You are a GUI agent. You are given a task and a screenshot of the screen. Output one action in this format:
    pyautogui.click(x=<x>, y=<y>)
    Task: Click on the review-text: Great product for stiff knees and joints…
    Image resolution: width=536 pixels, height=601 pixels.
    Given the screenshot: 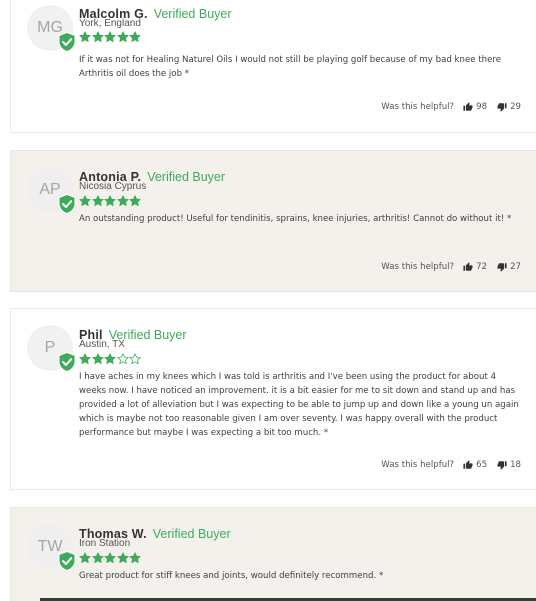 What is the action you would take?
    pyautogui.click(x=231, y=576)
    